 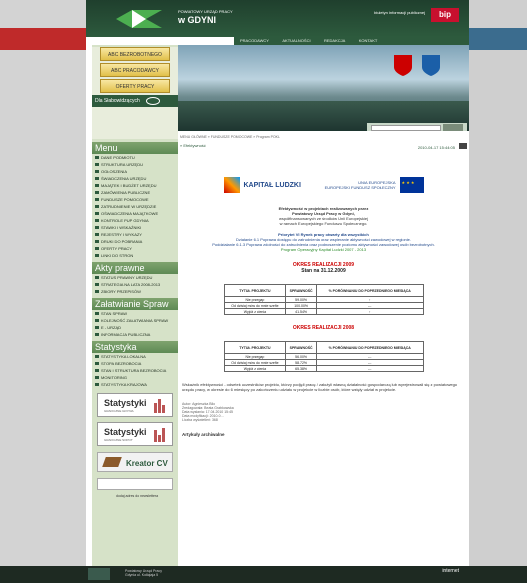 I want to click on abc-pracodawcy-button: ABC PRACODAWCY, so click(x=135, y=70).